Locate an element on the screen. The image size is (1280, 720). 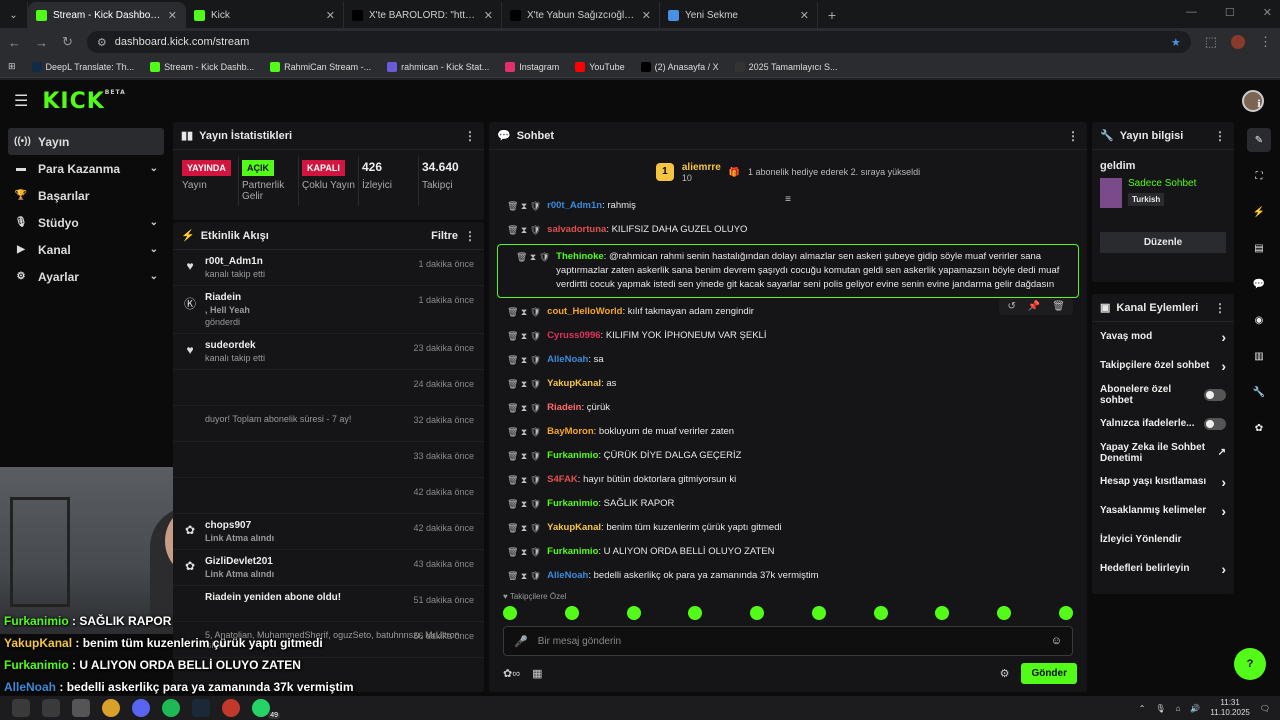
broadcast-icon: ◉ is located at coordinates (1259, 320).